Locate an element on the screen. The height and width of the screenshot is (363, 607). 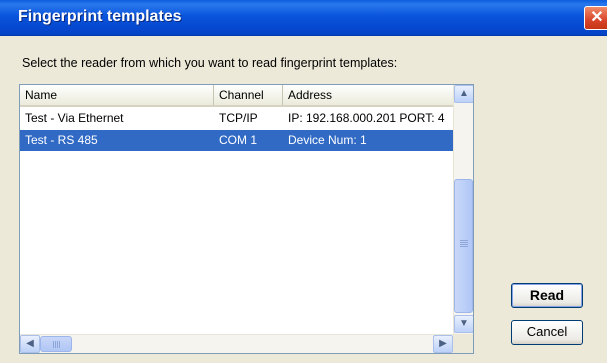
list-header: Name Channel Address is located at coordinates (236, 96).